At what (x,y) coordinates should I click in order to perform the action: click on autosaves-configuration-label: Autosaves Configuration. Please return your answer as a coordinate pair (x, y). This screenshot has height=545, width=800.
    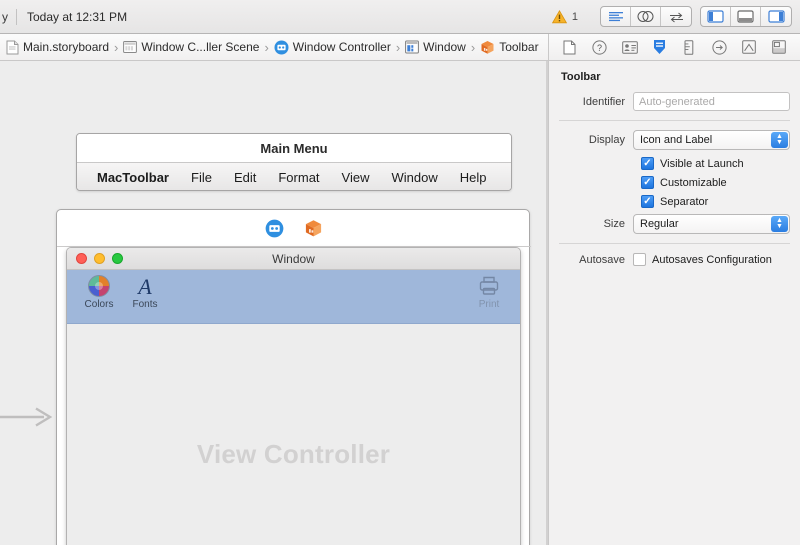
    Looking at the image, I should click on (712, 259).